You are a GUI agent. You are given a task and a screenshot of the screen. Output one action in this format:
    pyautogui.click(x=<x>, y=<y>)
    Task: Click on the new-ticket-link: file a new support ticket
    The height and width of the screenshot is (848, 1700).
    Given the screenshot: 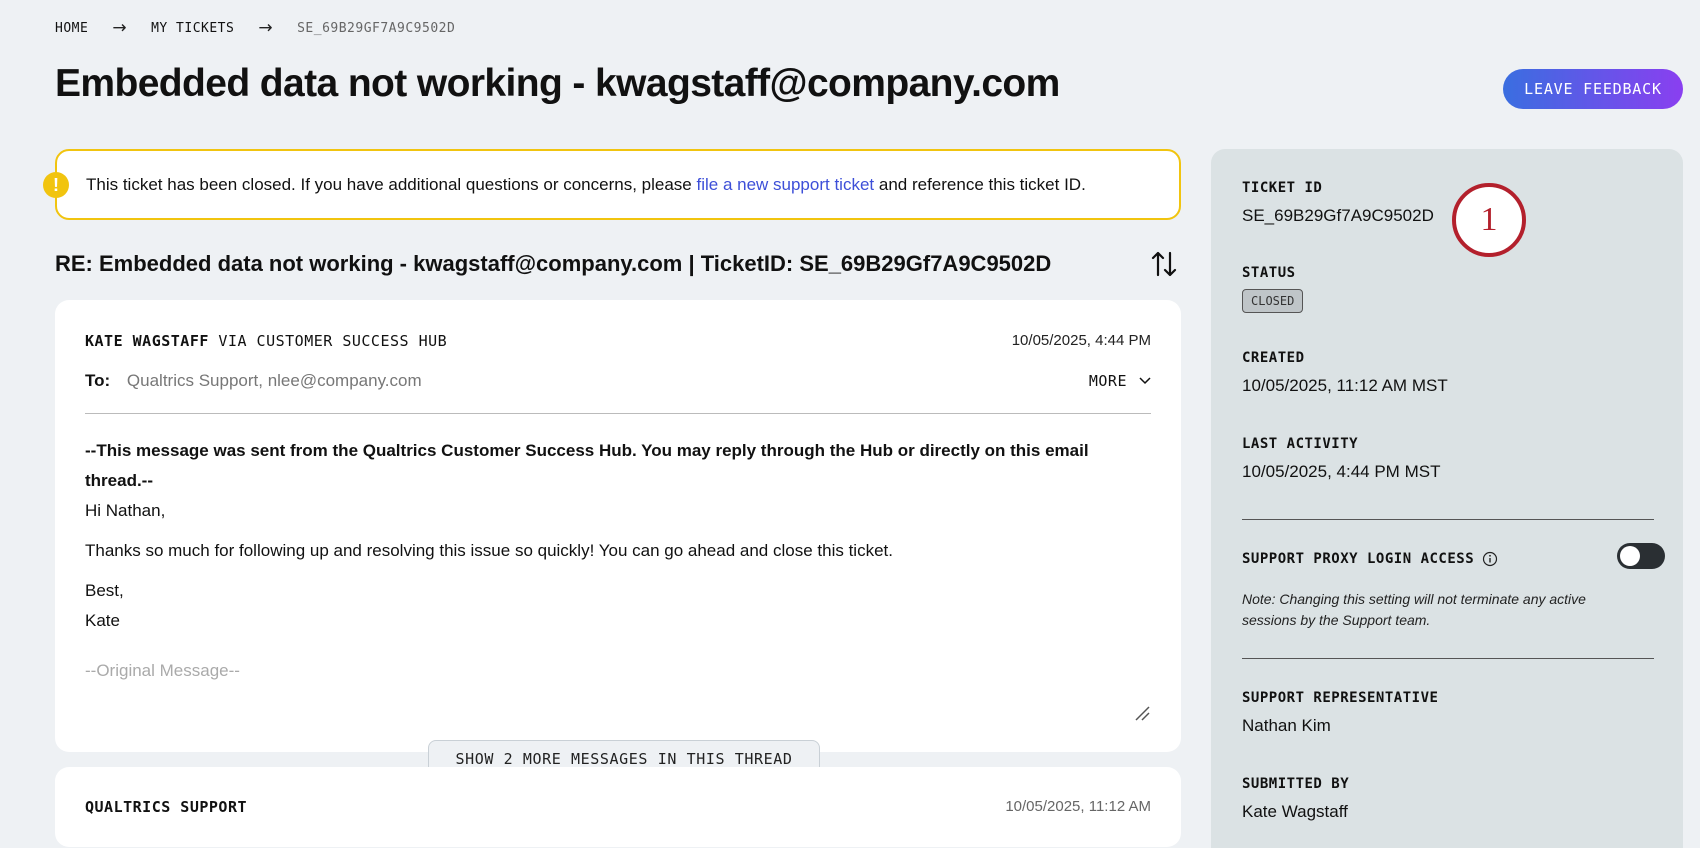 What is the action you would take?
    pyautogui.click(x=785, y=184)
    